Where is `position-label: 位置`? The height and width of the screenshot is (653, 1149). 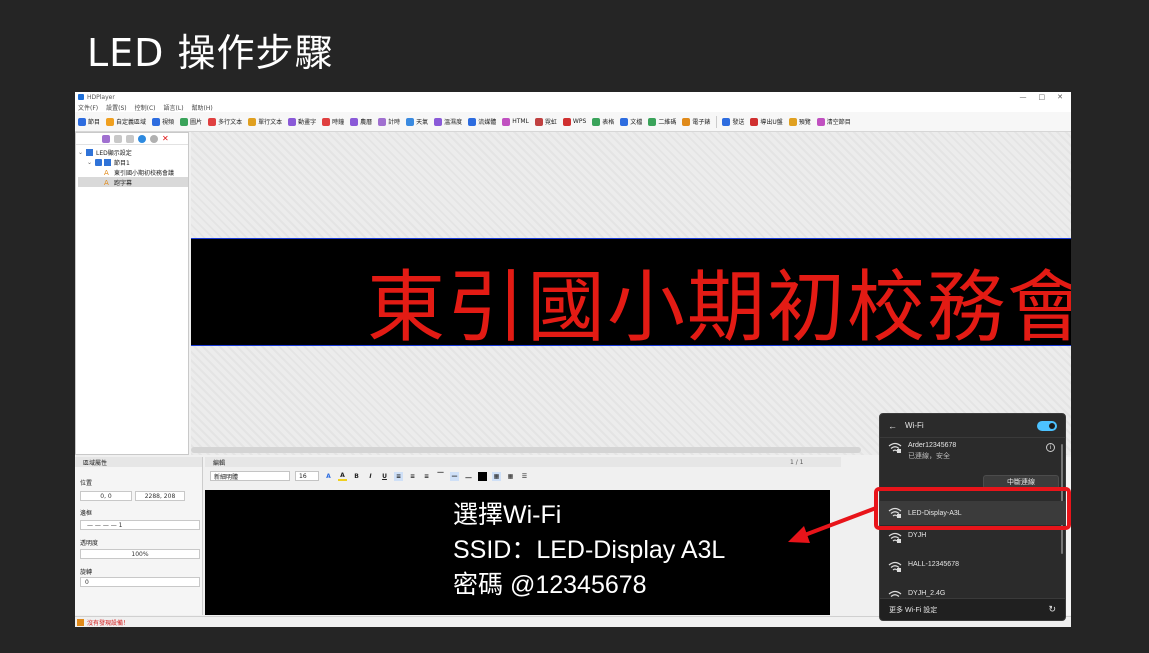
position-label: 位置 is located at coordinates (86, 483).